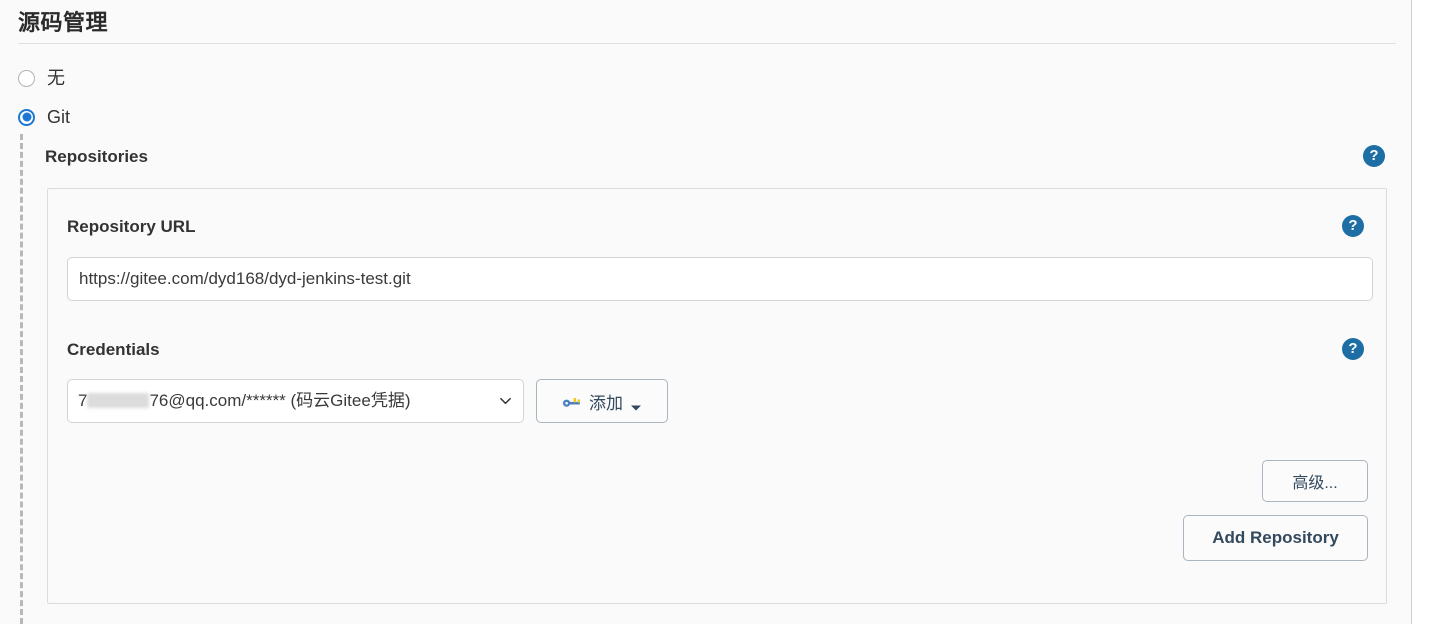 Image resolution: width=1432 pixels, height=624 pixels. I want to click on radio-indicator-none, so click(26, 78).